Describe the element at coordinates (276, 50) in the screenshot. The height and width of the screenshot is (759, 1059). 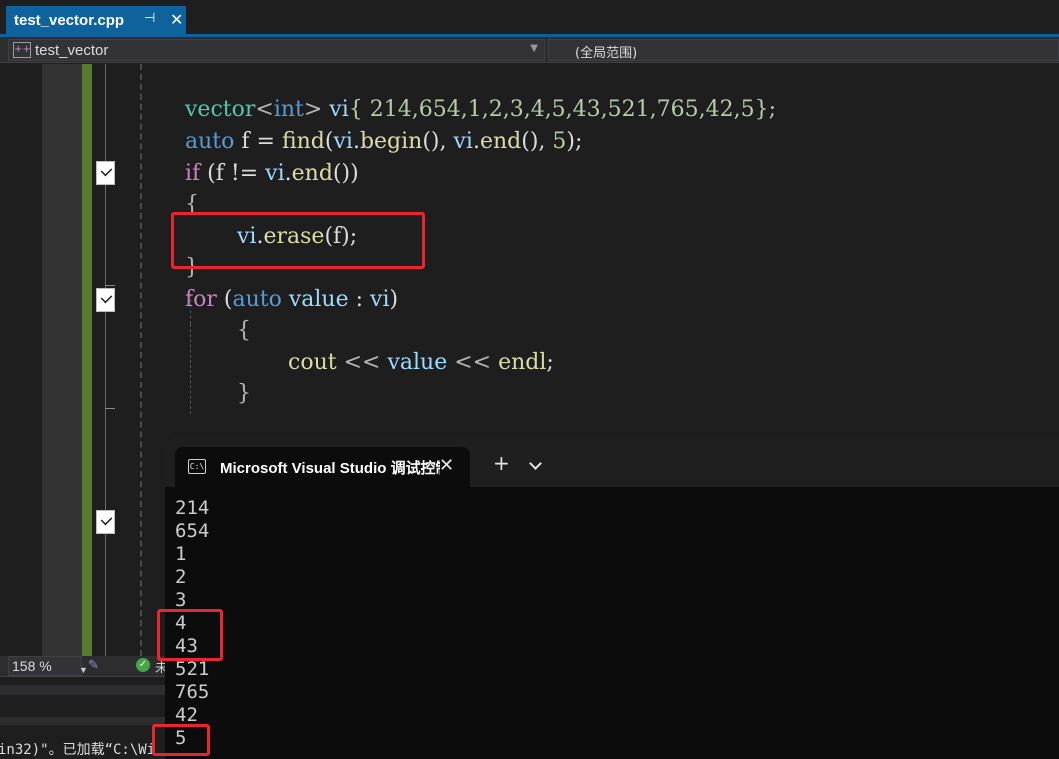
I see `project-dropdown: ++ test_vector ▼` at that location.